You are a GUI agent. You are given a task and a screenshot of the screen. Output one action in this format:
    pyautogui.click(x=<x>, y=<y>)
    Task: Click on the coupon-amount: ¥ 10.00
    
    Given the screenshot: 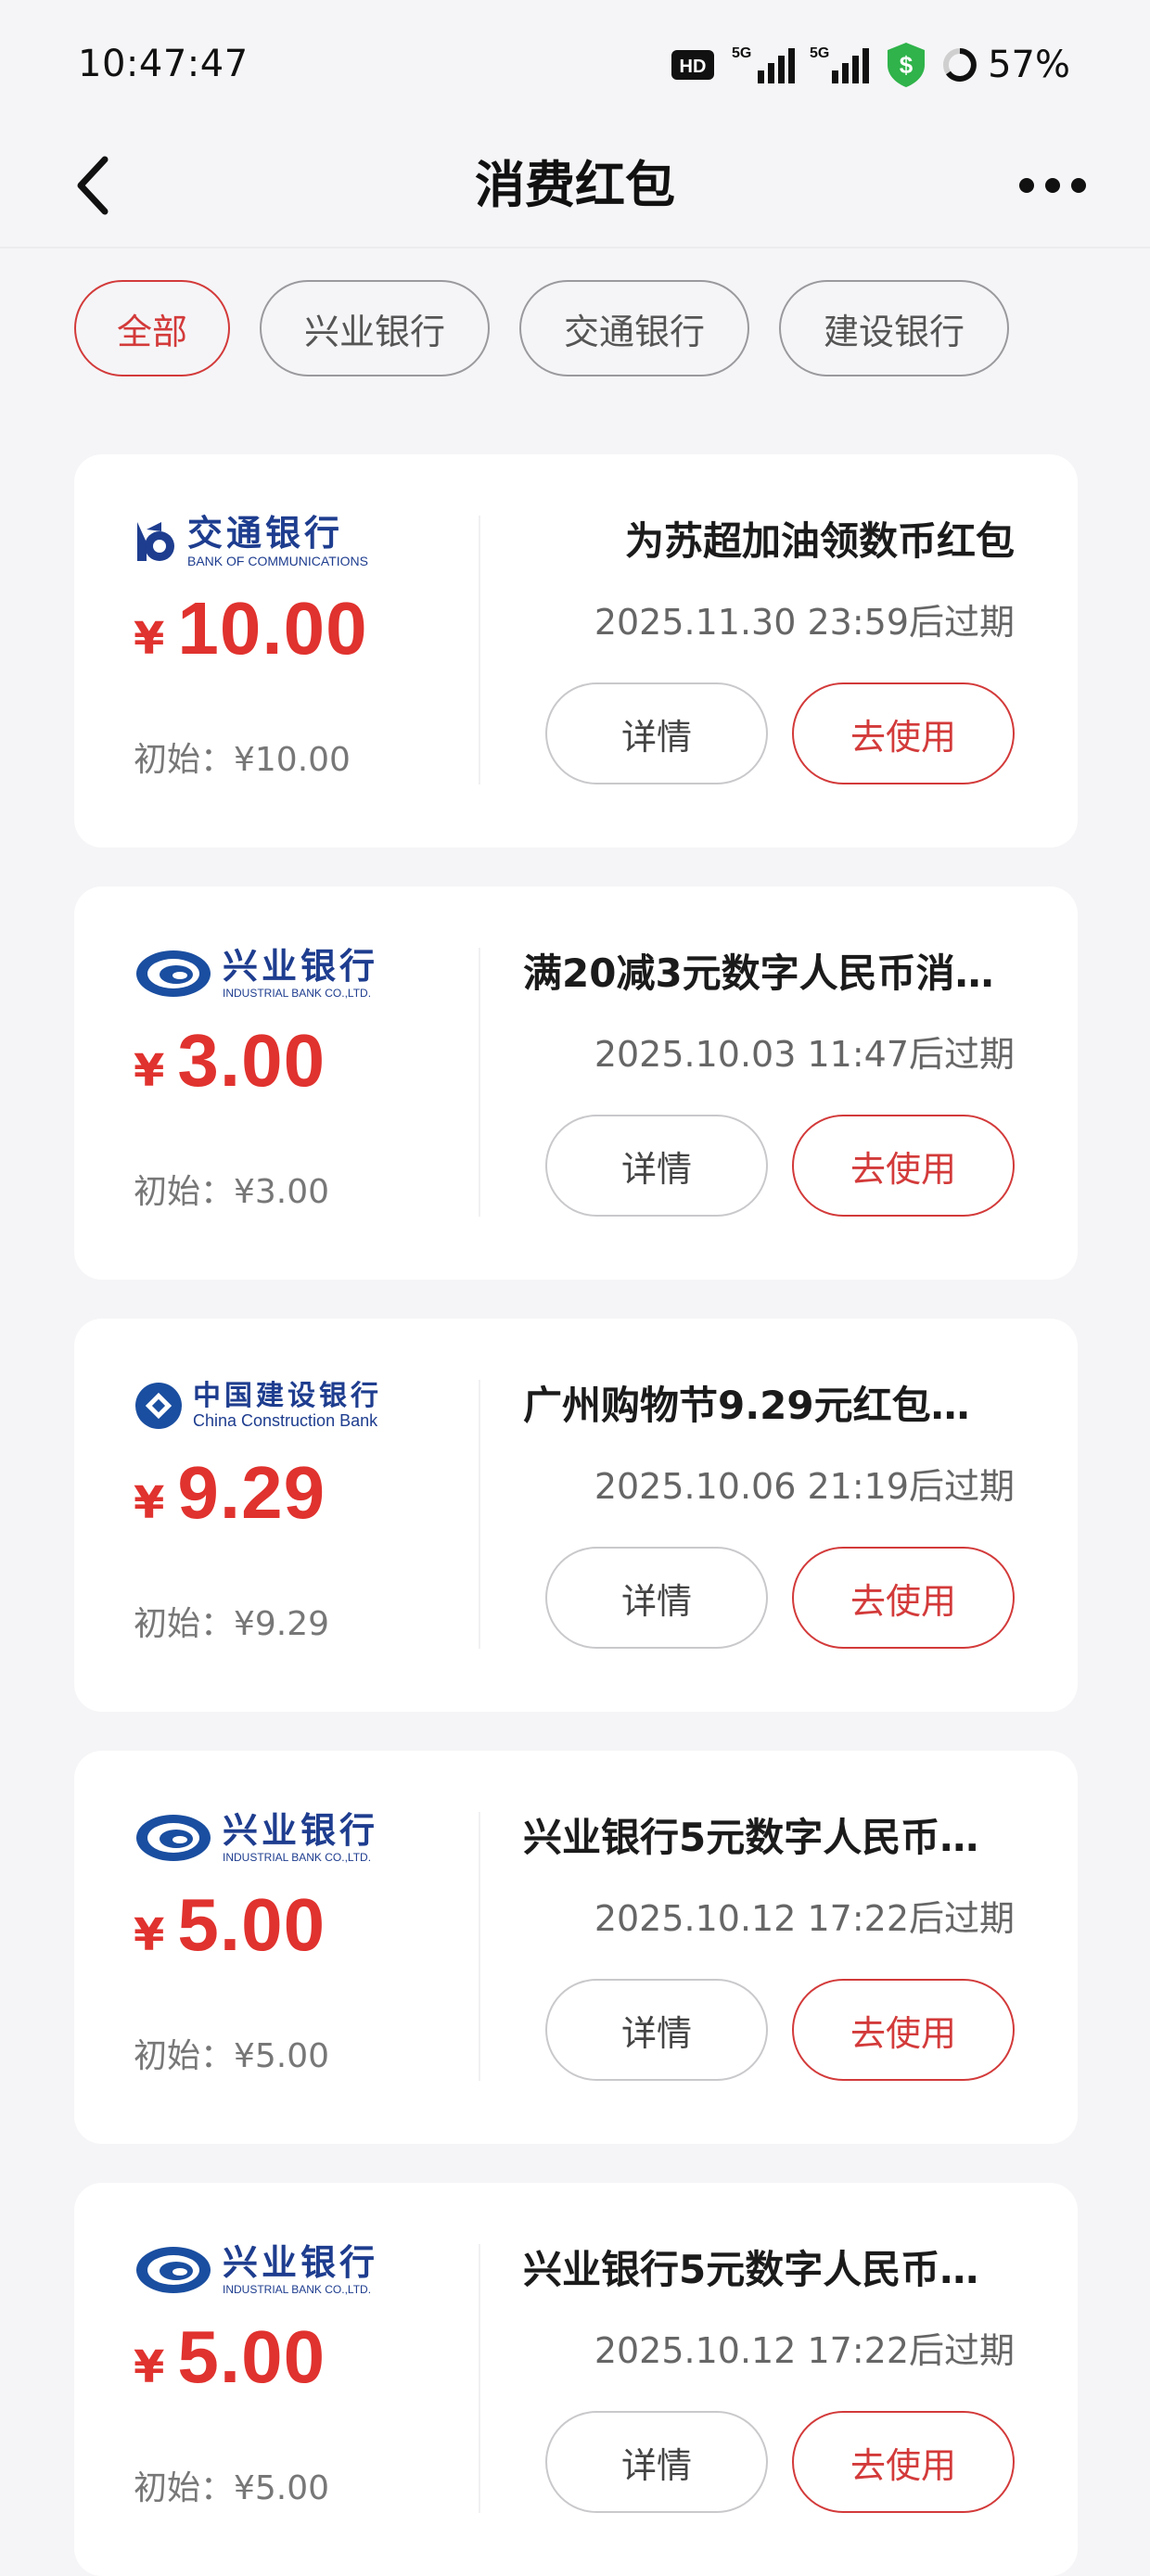 What is the action you would take?
    pyautogui.click(x=251, y=628)
    